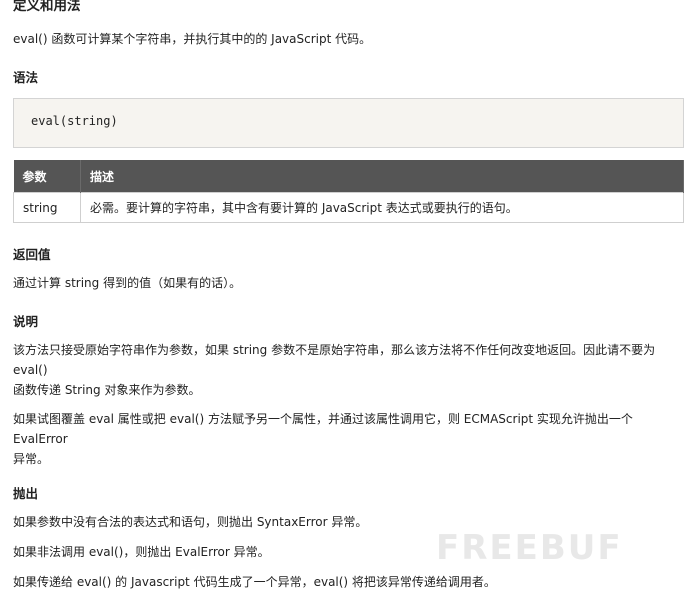  What do you see at coordinates (382, 176) in the screenshot?
I see `params-header-desc: 描述` at bounding box center [382, 176].